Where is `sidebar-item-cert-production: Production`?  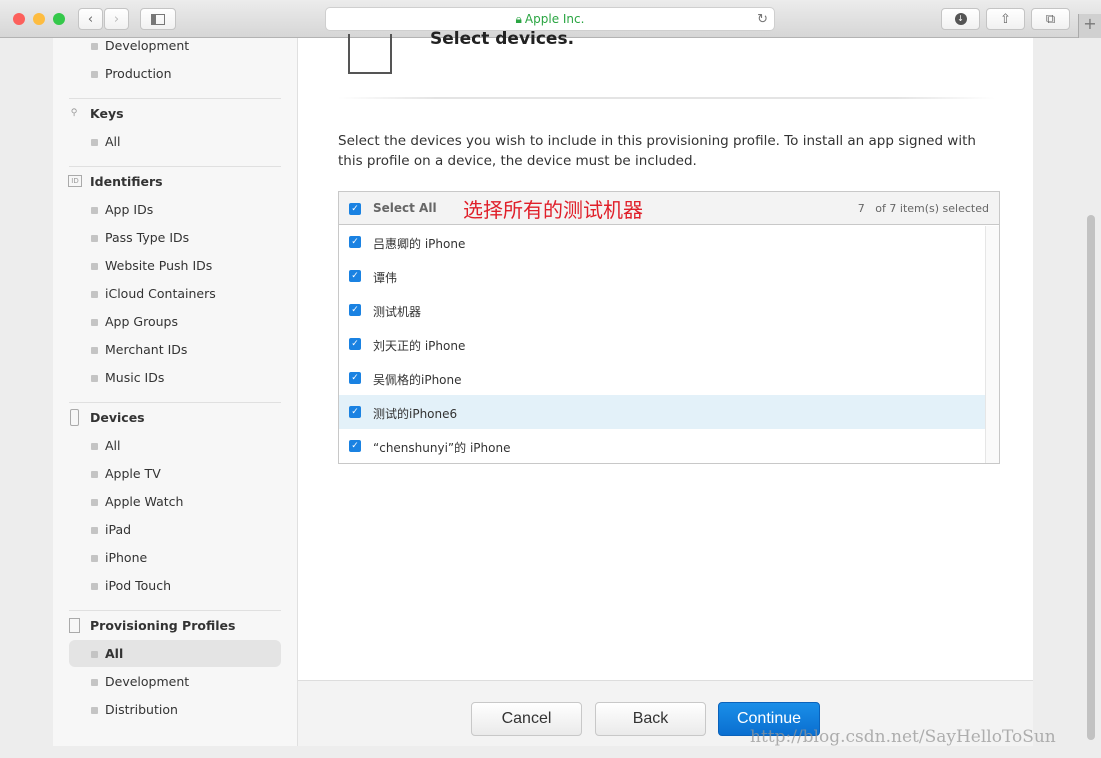
sidebar-item-cert-production: Production is located at coordinates (131, 73).